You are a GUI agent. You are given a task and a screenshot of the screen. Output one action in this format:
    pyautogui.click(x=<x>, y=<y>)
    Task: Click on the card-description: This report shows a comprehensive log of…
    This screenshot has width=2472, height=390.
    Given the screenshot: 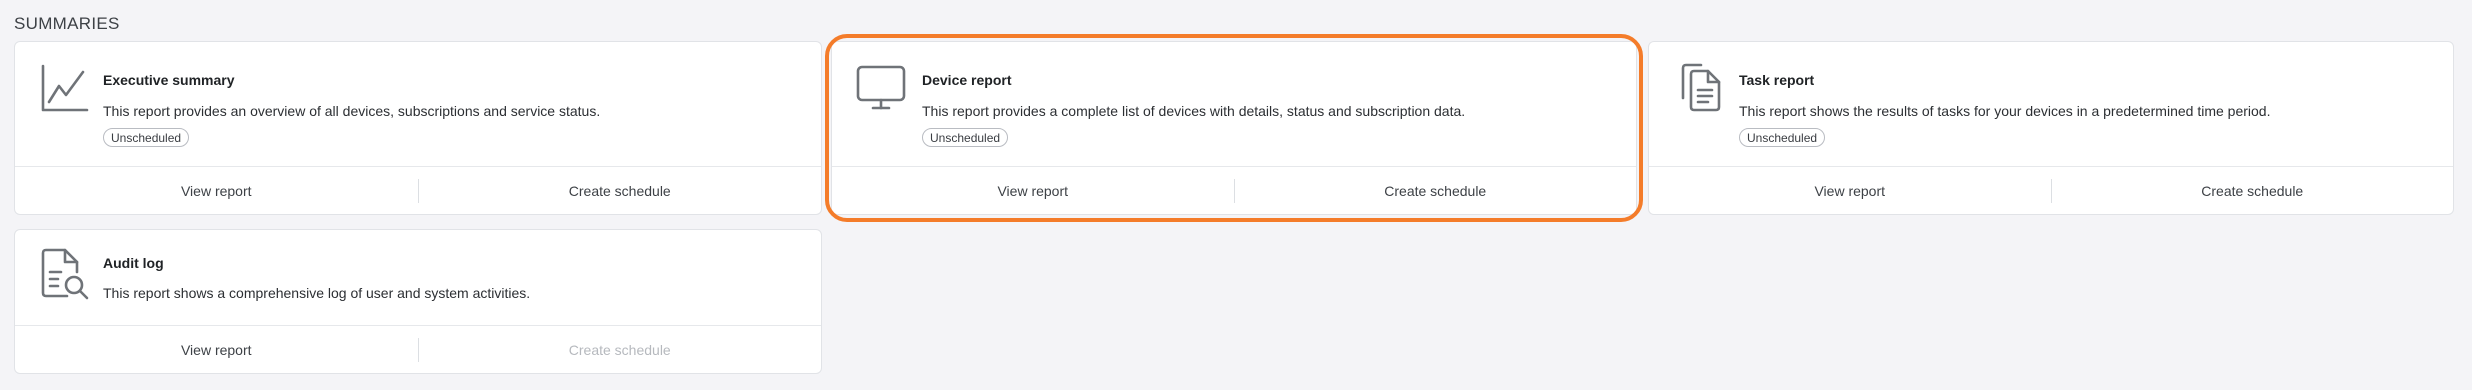 What is the action you would take?
    pyautogui.click(x=317, y=293)
    